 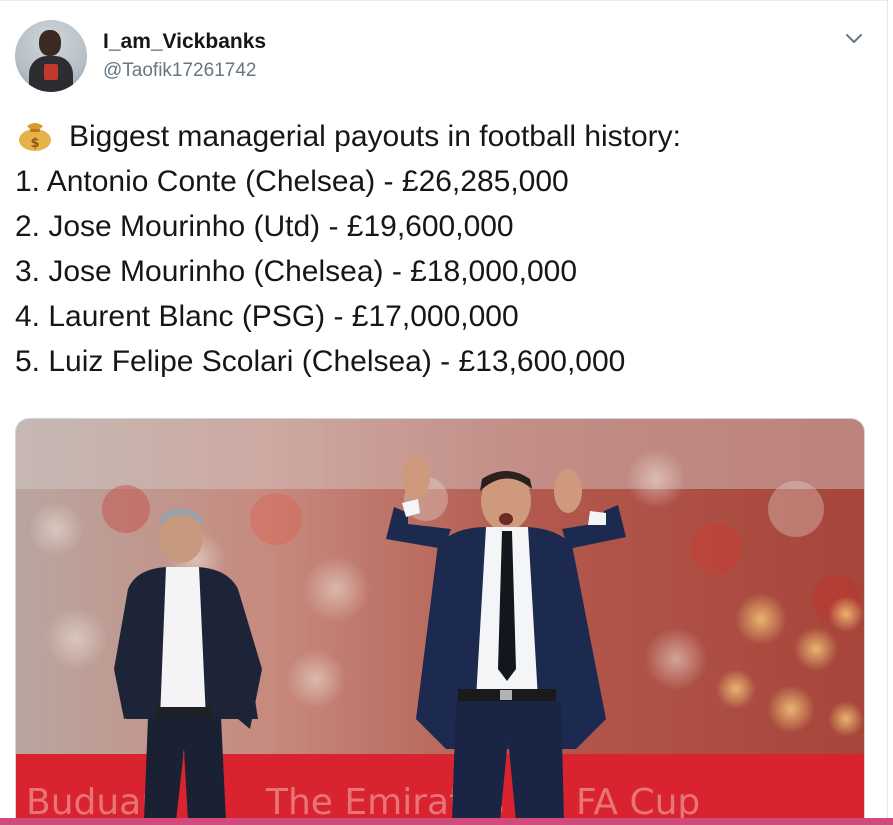 What do you see at coordinates (264, 226) in the screenshot?
I see `payout-list-item: 2. Jose Mourinho (Utd) - £19,600,000` at bounding box center [264, 226].